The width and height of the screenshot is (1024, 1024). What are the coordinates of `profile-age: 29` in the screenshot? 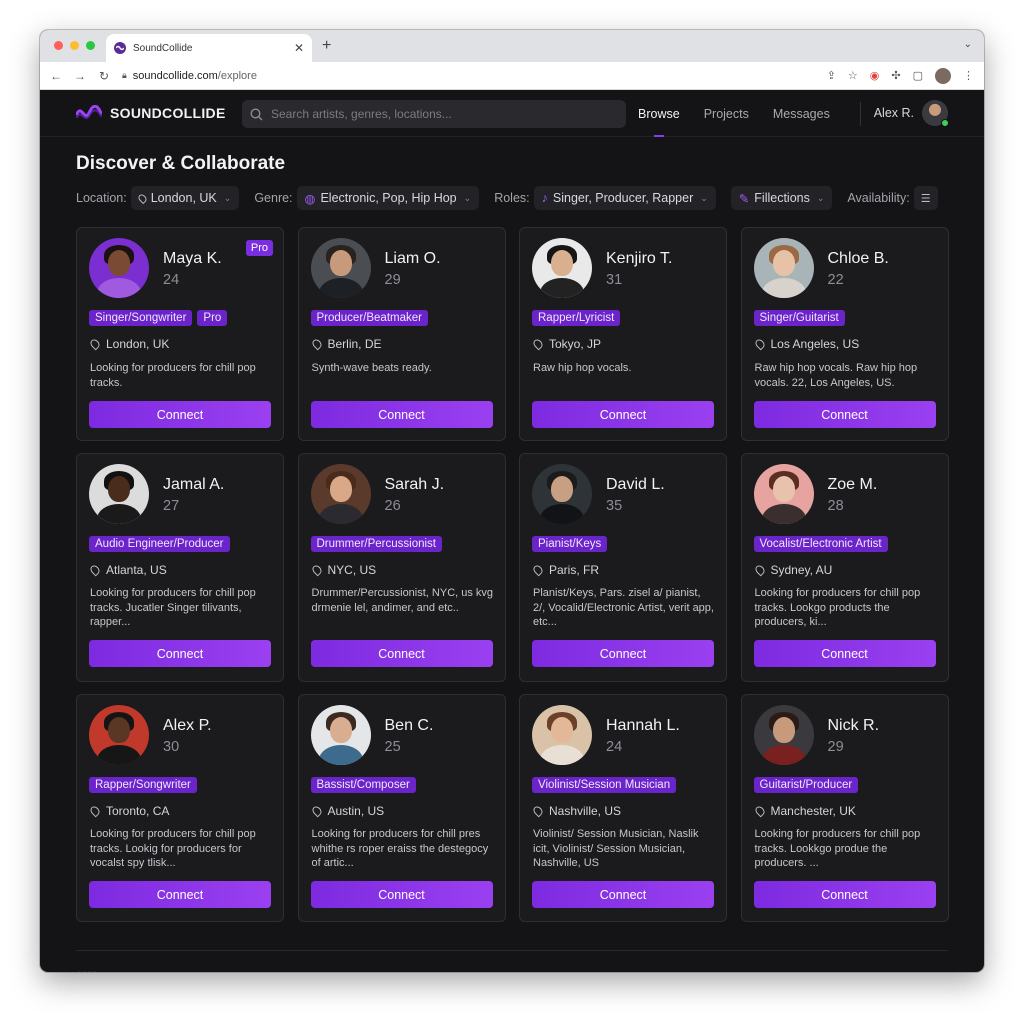 It's located at (835, 747).